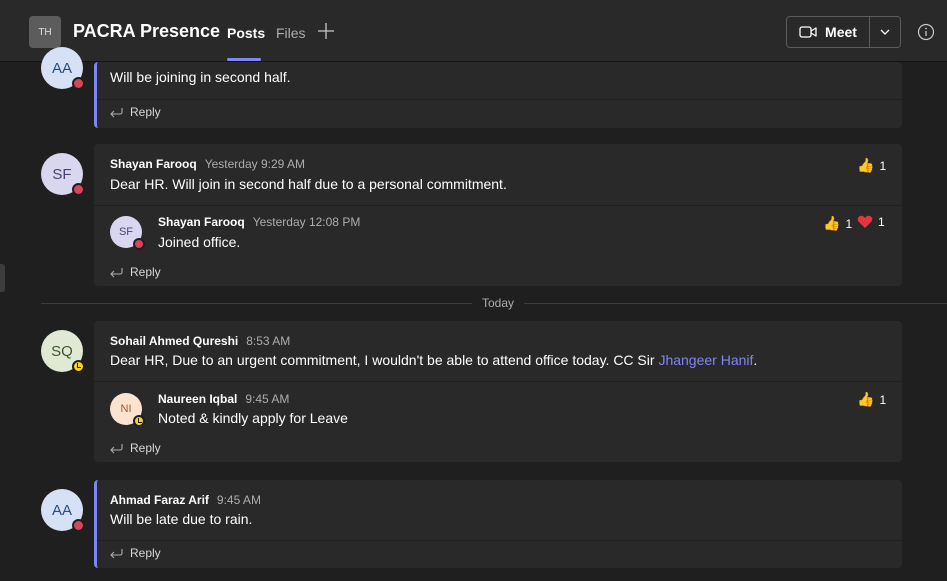 Image resolution: width=947 pixels, height=581 pixels. What do you see at coordinates (199, 242) in the screenshot?
I see `message-text: Joined office.` at bounding box center [199, 242].